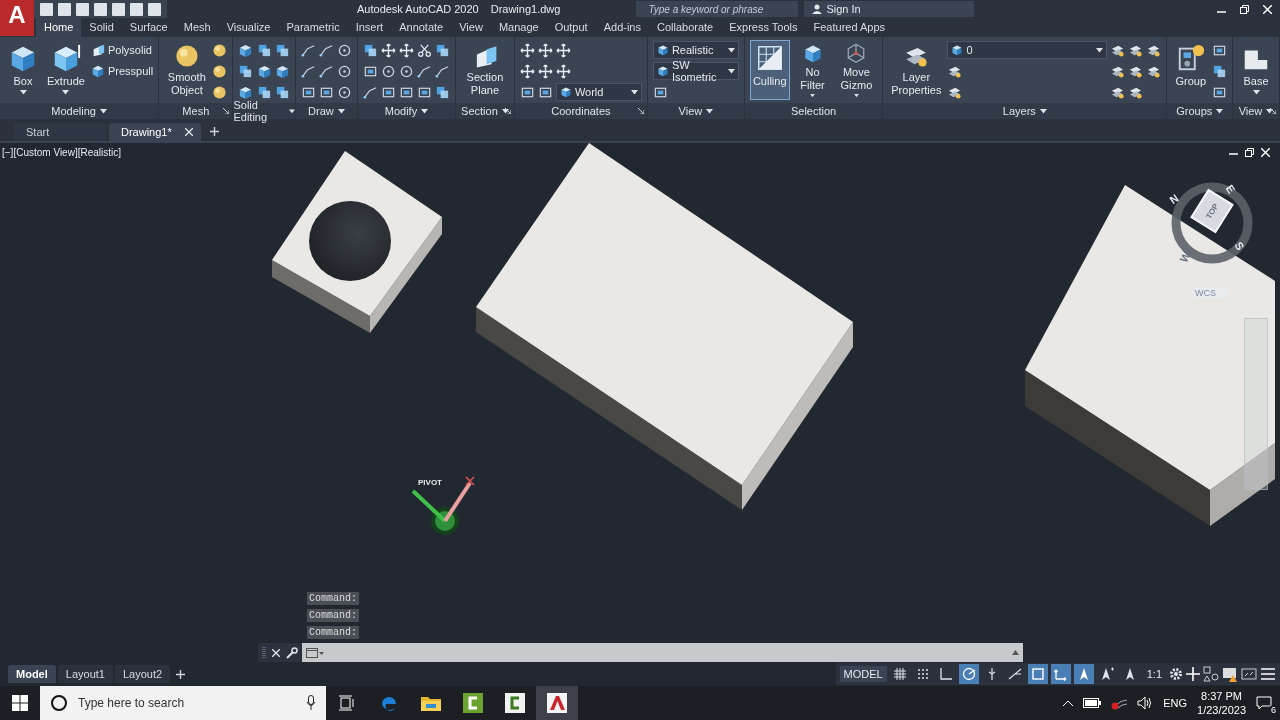  I want to click on ribbon-button: Polysolid, so click(122, 50).